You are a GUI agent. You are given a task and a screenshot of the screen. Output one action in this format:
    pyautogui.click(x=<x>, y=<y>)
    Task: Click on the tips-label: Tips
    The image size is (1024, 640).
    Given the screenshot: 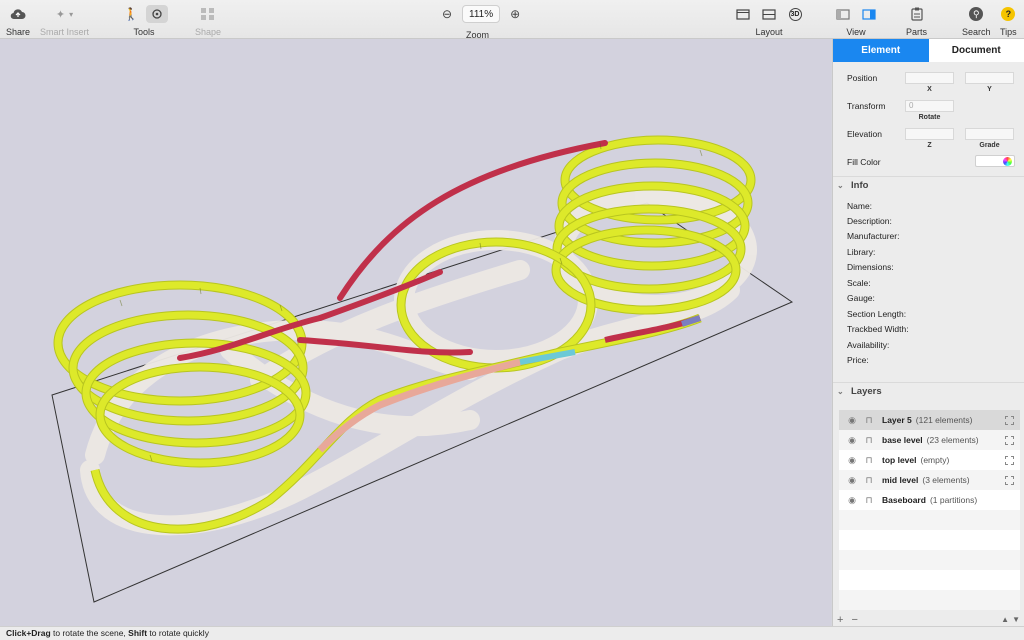 What is the action you would take?
    pyautogui.click(x=1008, y=32)
    